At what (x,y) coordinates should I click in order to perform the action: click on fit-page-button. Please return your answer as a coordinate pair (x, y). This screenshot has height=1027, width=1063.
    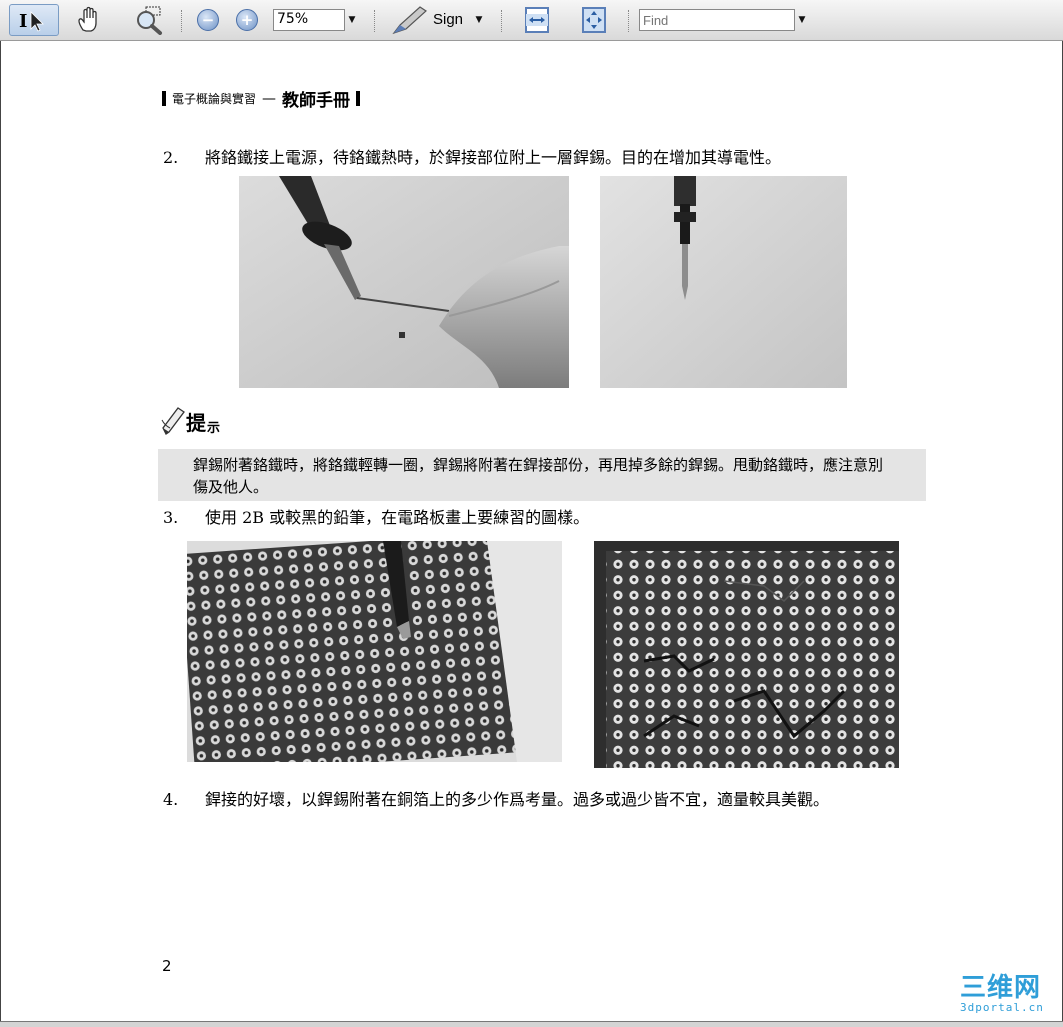
    Looking at the image, I should click on (594, 20).